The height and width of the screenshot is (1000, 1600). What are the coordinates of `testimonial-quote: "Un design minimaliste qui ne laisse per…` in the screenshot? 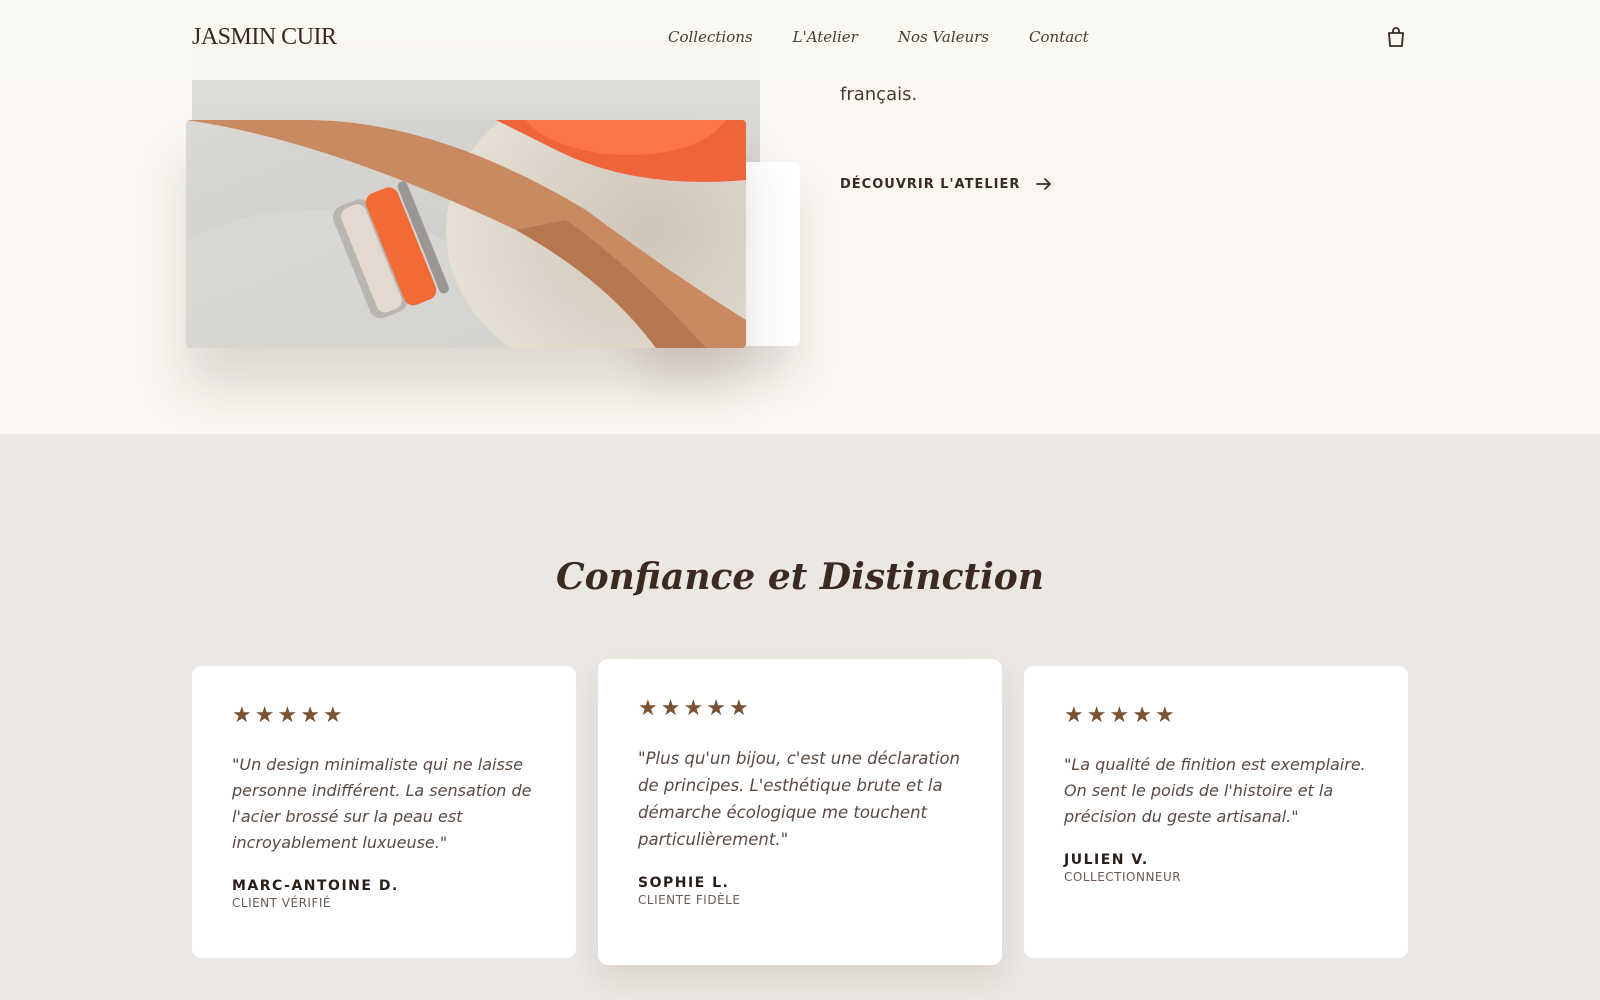 It's located at (382, 803).